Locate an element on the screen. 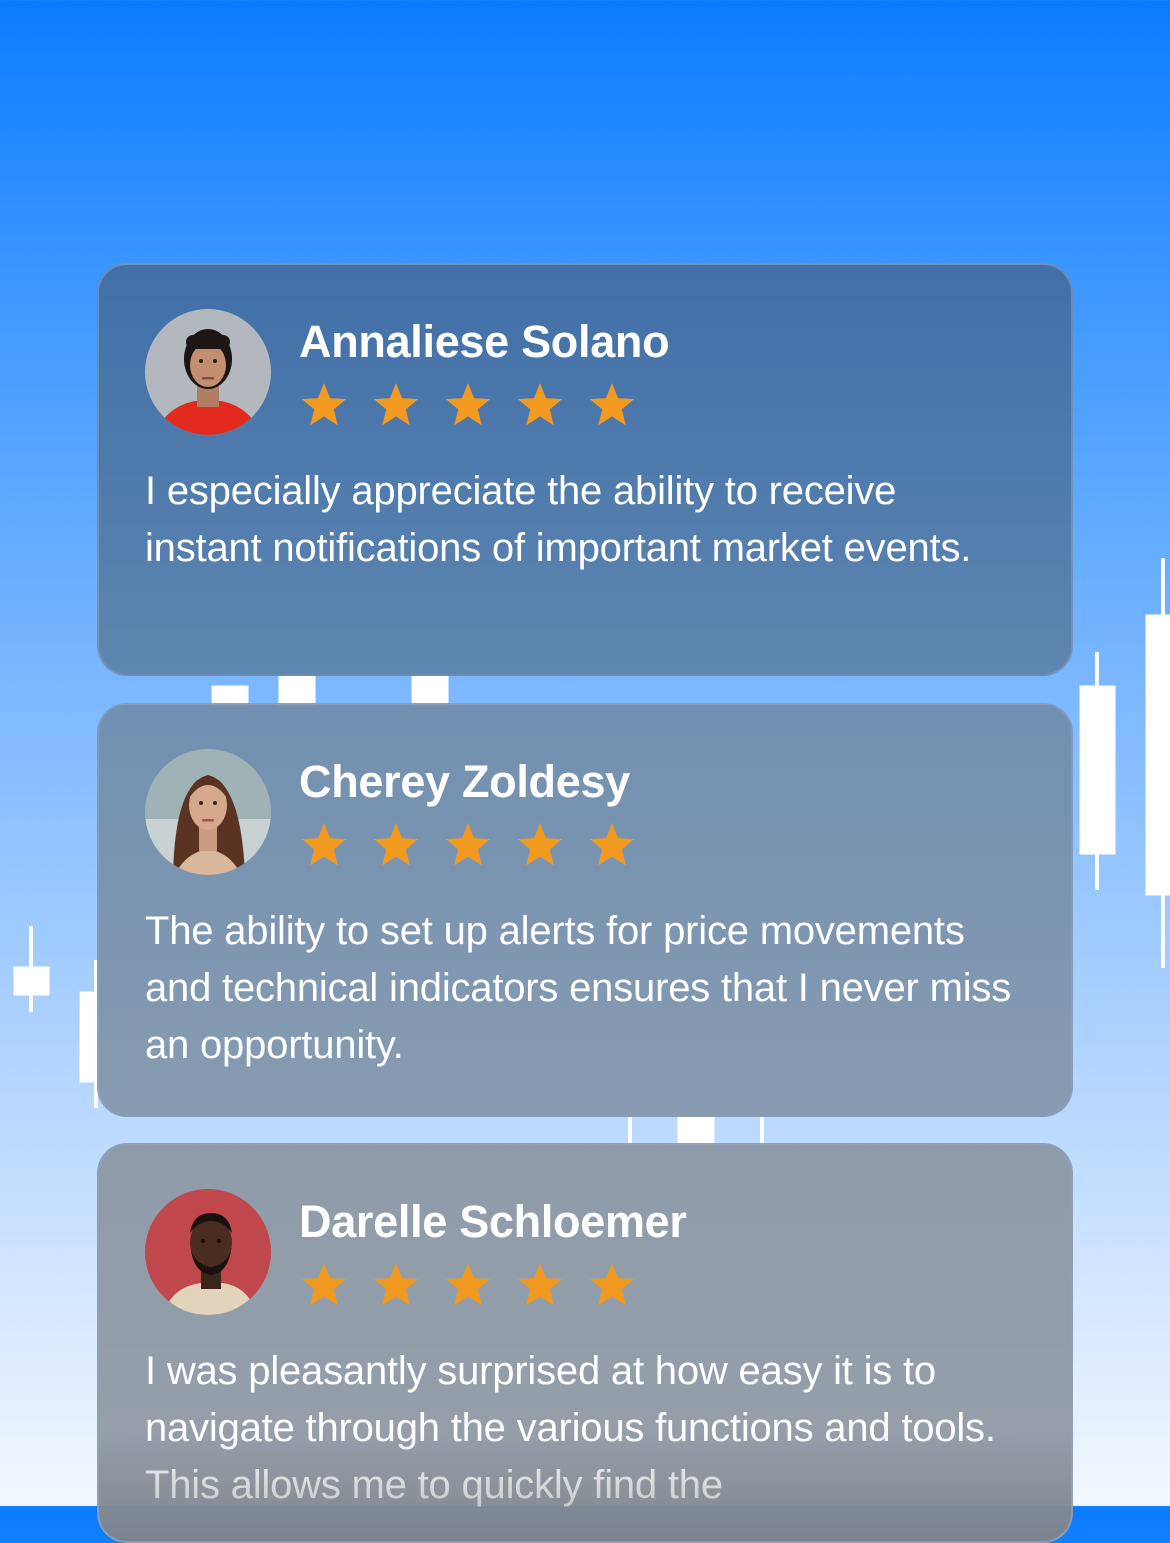 The width and height of the screenshot is (1170, 1543). reviewer-name: Cherey Zoldesy is located at coordinates (464, 781).